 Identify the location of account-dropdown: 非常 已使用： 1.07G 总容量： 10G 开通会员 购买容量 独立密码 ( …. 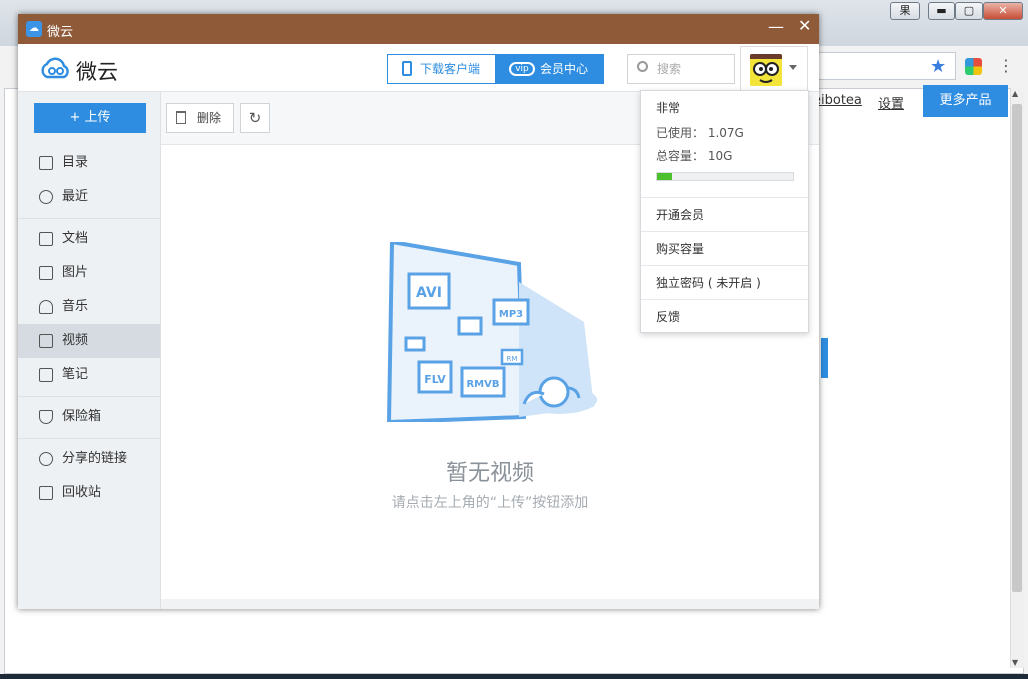
(724, 211).